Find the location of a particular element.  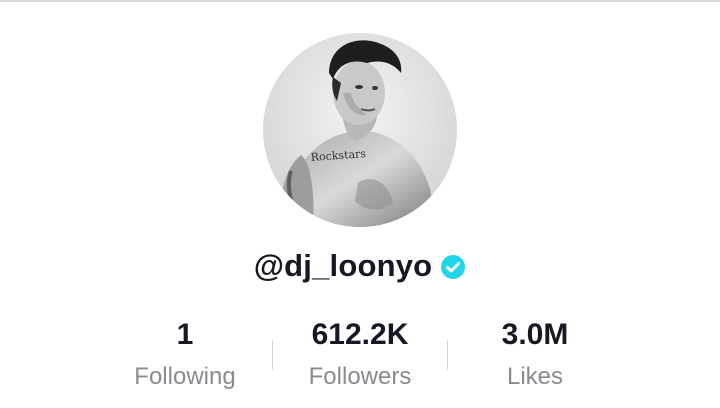

likes-count: 3.0M is located at coordinates (535, 334).